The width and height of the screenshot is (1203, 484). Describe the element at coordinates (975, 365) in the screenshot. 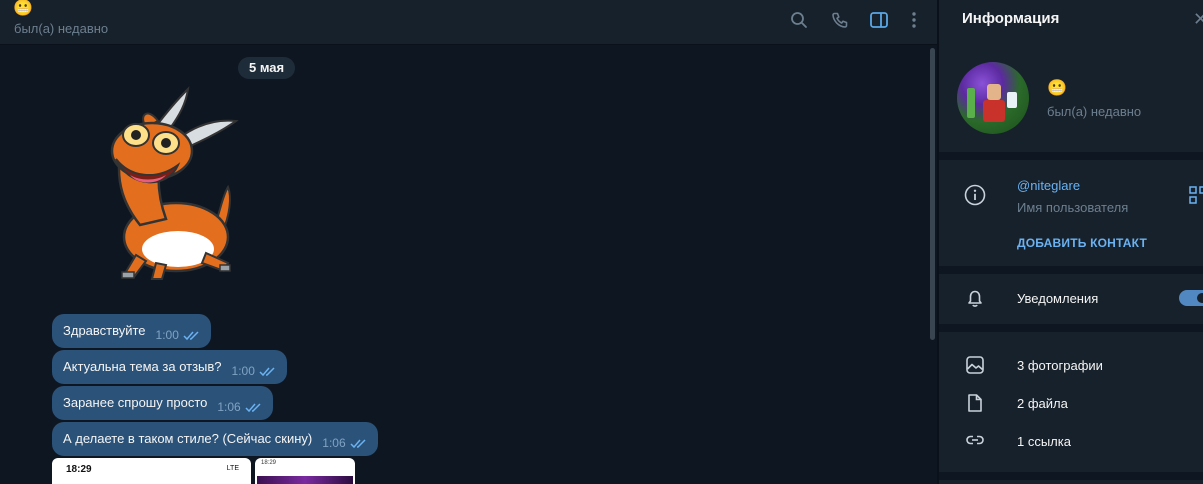

I see `photo-icon` at that location.